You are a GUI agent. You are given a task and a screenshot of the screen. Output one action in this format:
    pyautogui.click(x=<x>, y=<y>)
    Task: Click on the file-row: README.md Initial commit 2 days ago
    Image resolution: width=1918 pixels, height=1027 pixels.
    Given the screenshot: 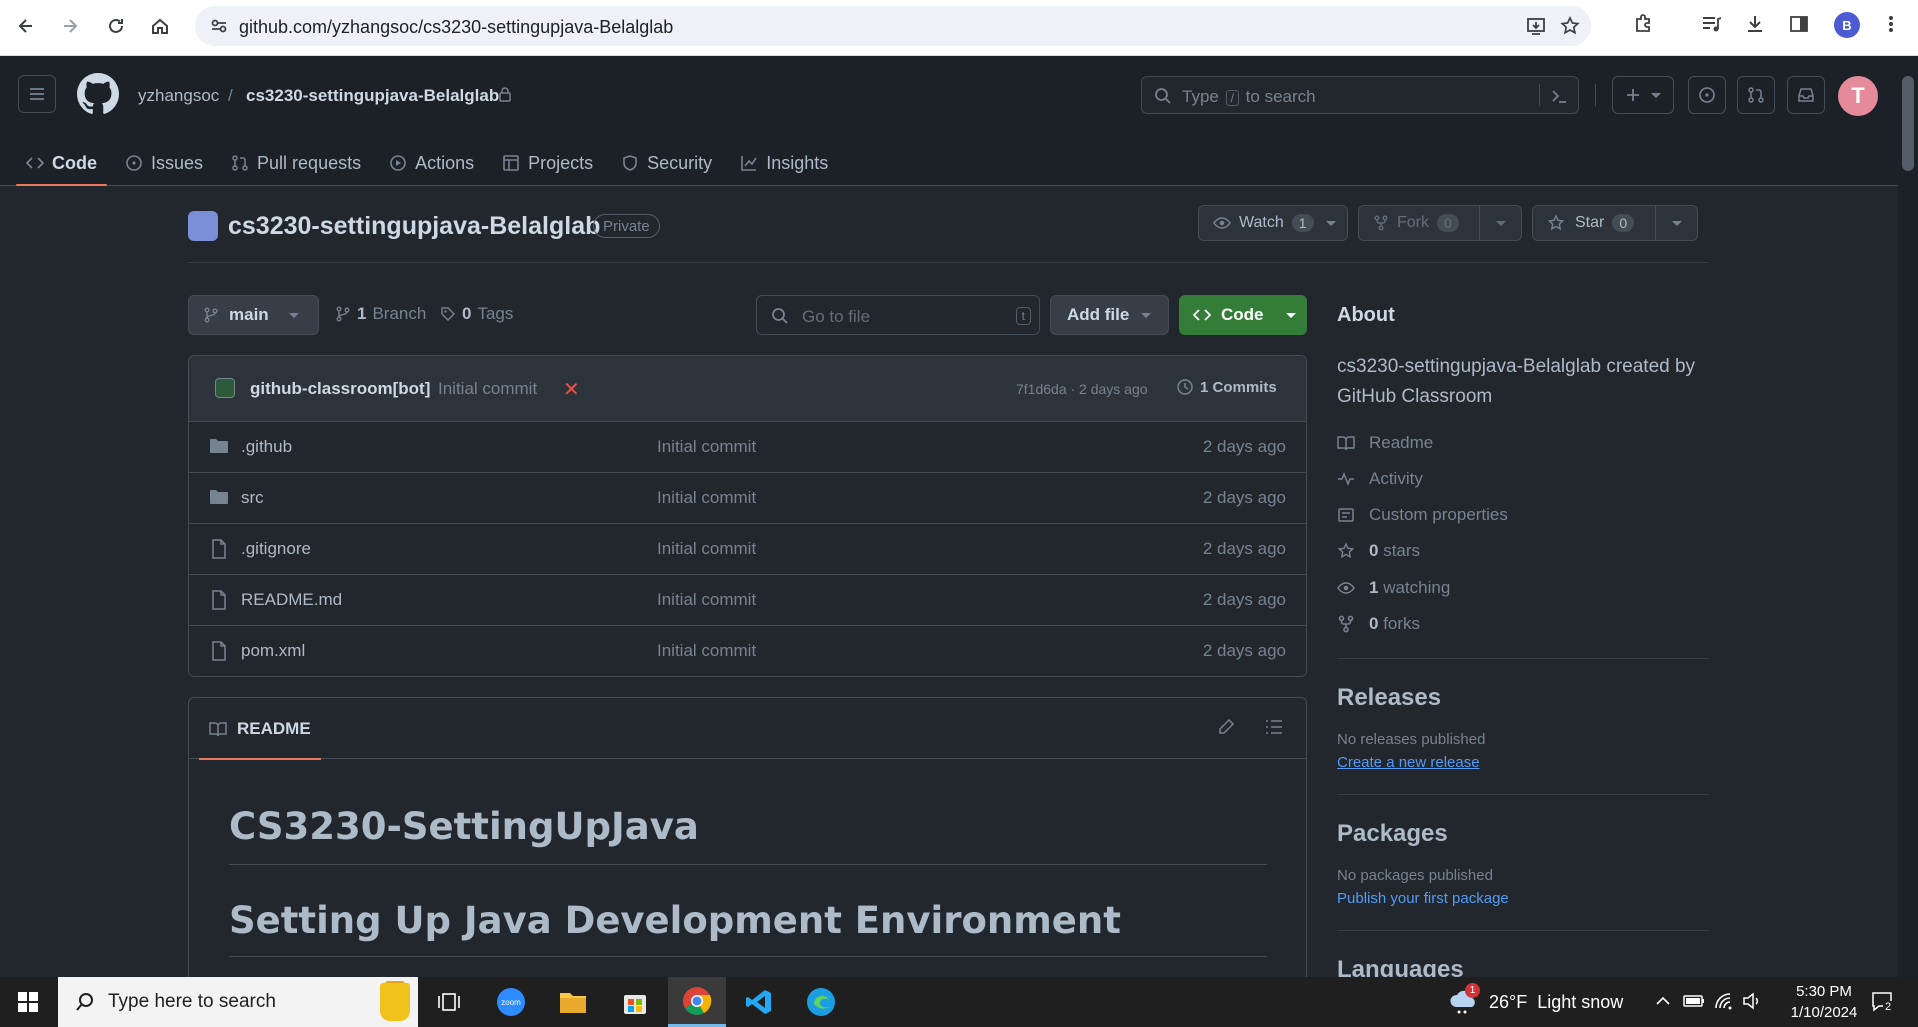 What is the action you would take?
    pyautogui.click(x=747, y=600)
    